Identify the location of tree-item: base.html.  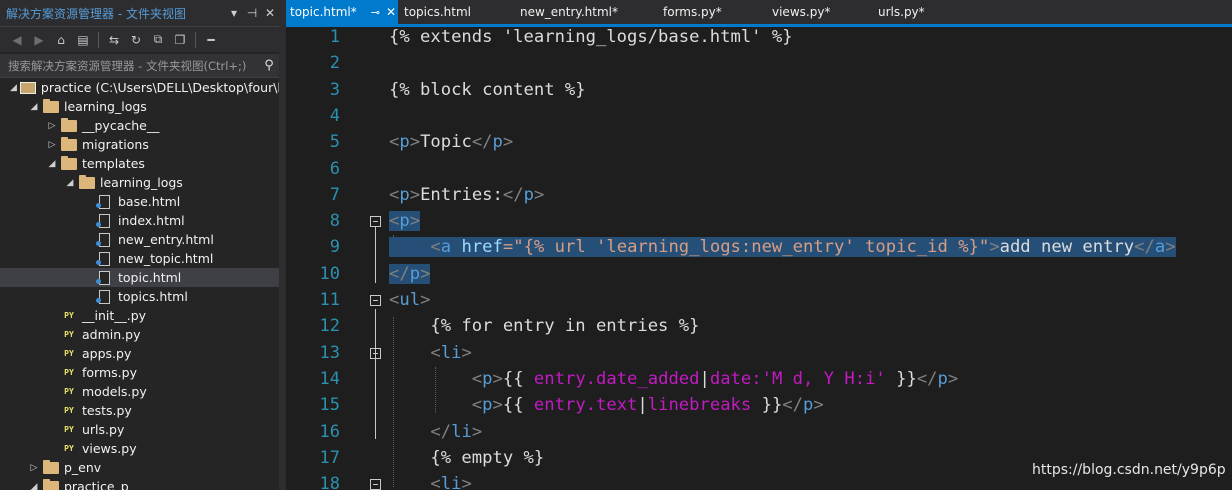
(139, 201).